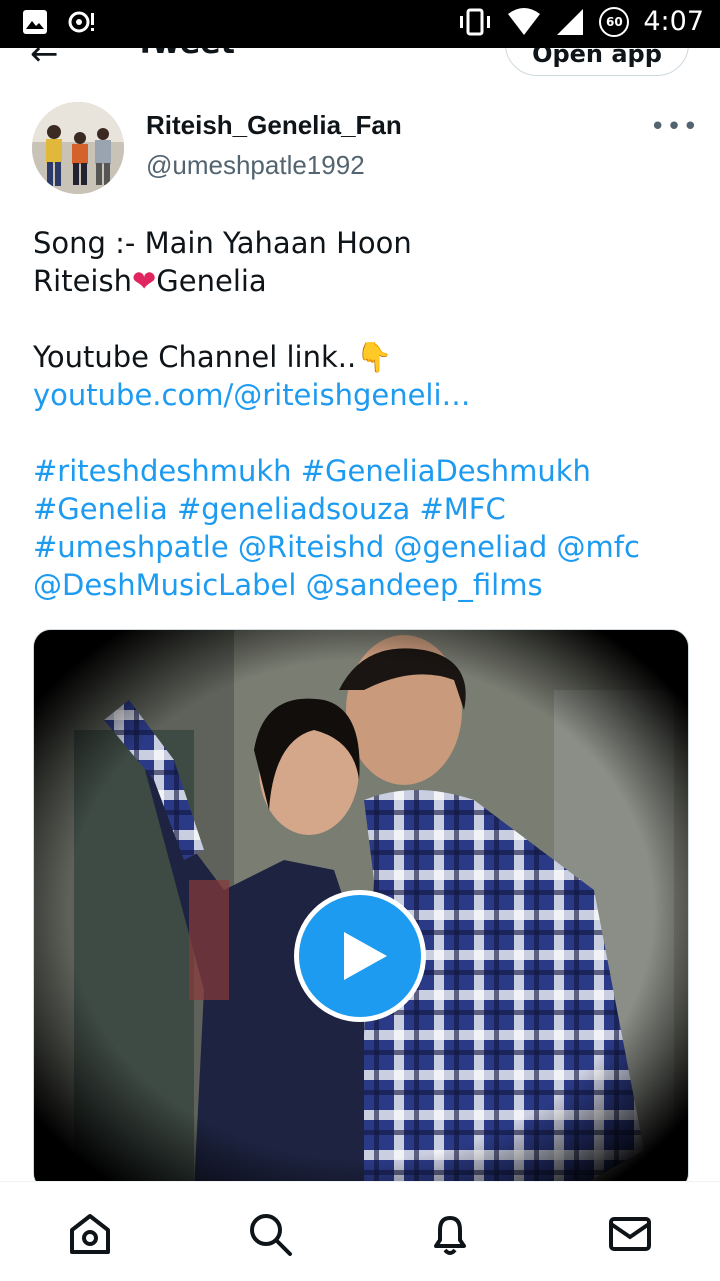  Describe the element at coordinates (82, 281) in the screenshot. I see `name-riteish: Riteish` at that location.